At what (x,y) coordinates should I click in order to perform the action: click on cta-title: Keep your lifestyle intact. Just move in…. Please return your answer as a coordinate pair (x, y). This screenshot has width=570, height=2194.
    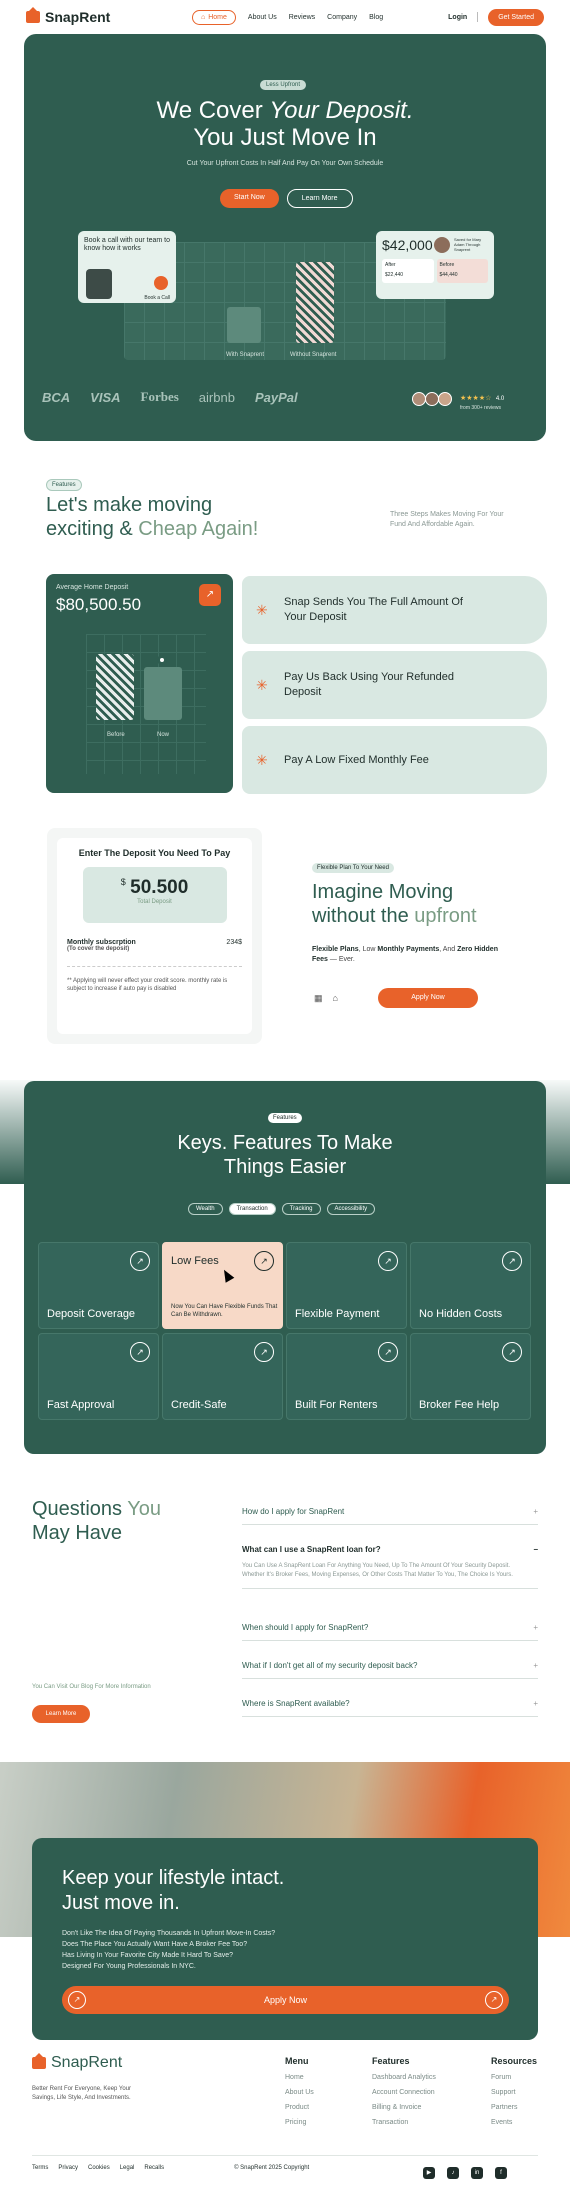
    Looking at the image, I should click on (173, 1891).